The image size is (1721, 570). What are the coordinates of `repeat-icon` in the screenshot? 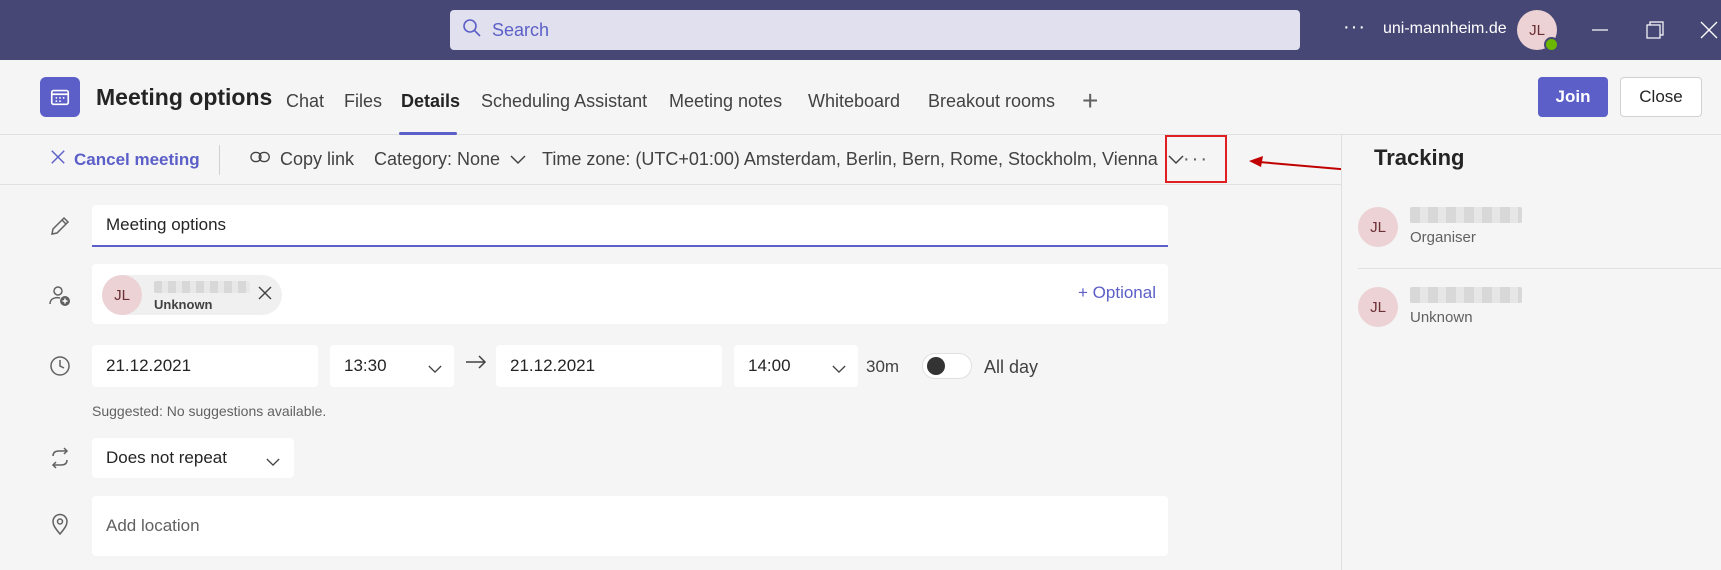 It's located at (60, 460).